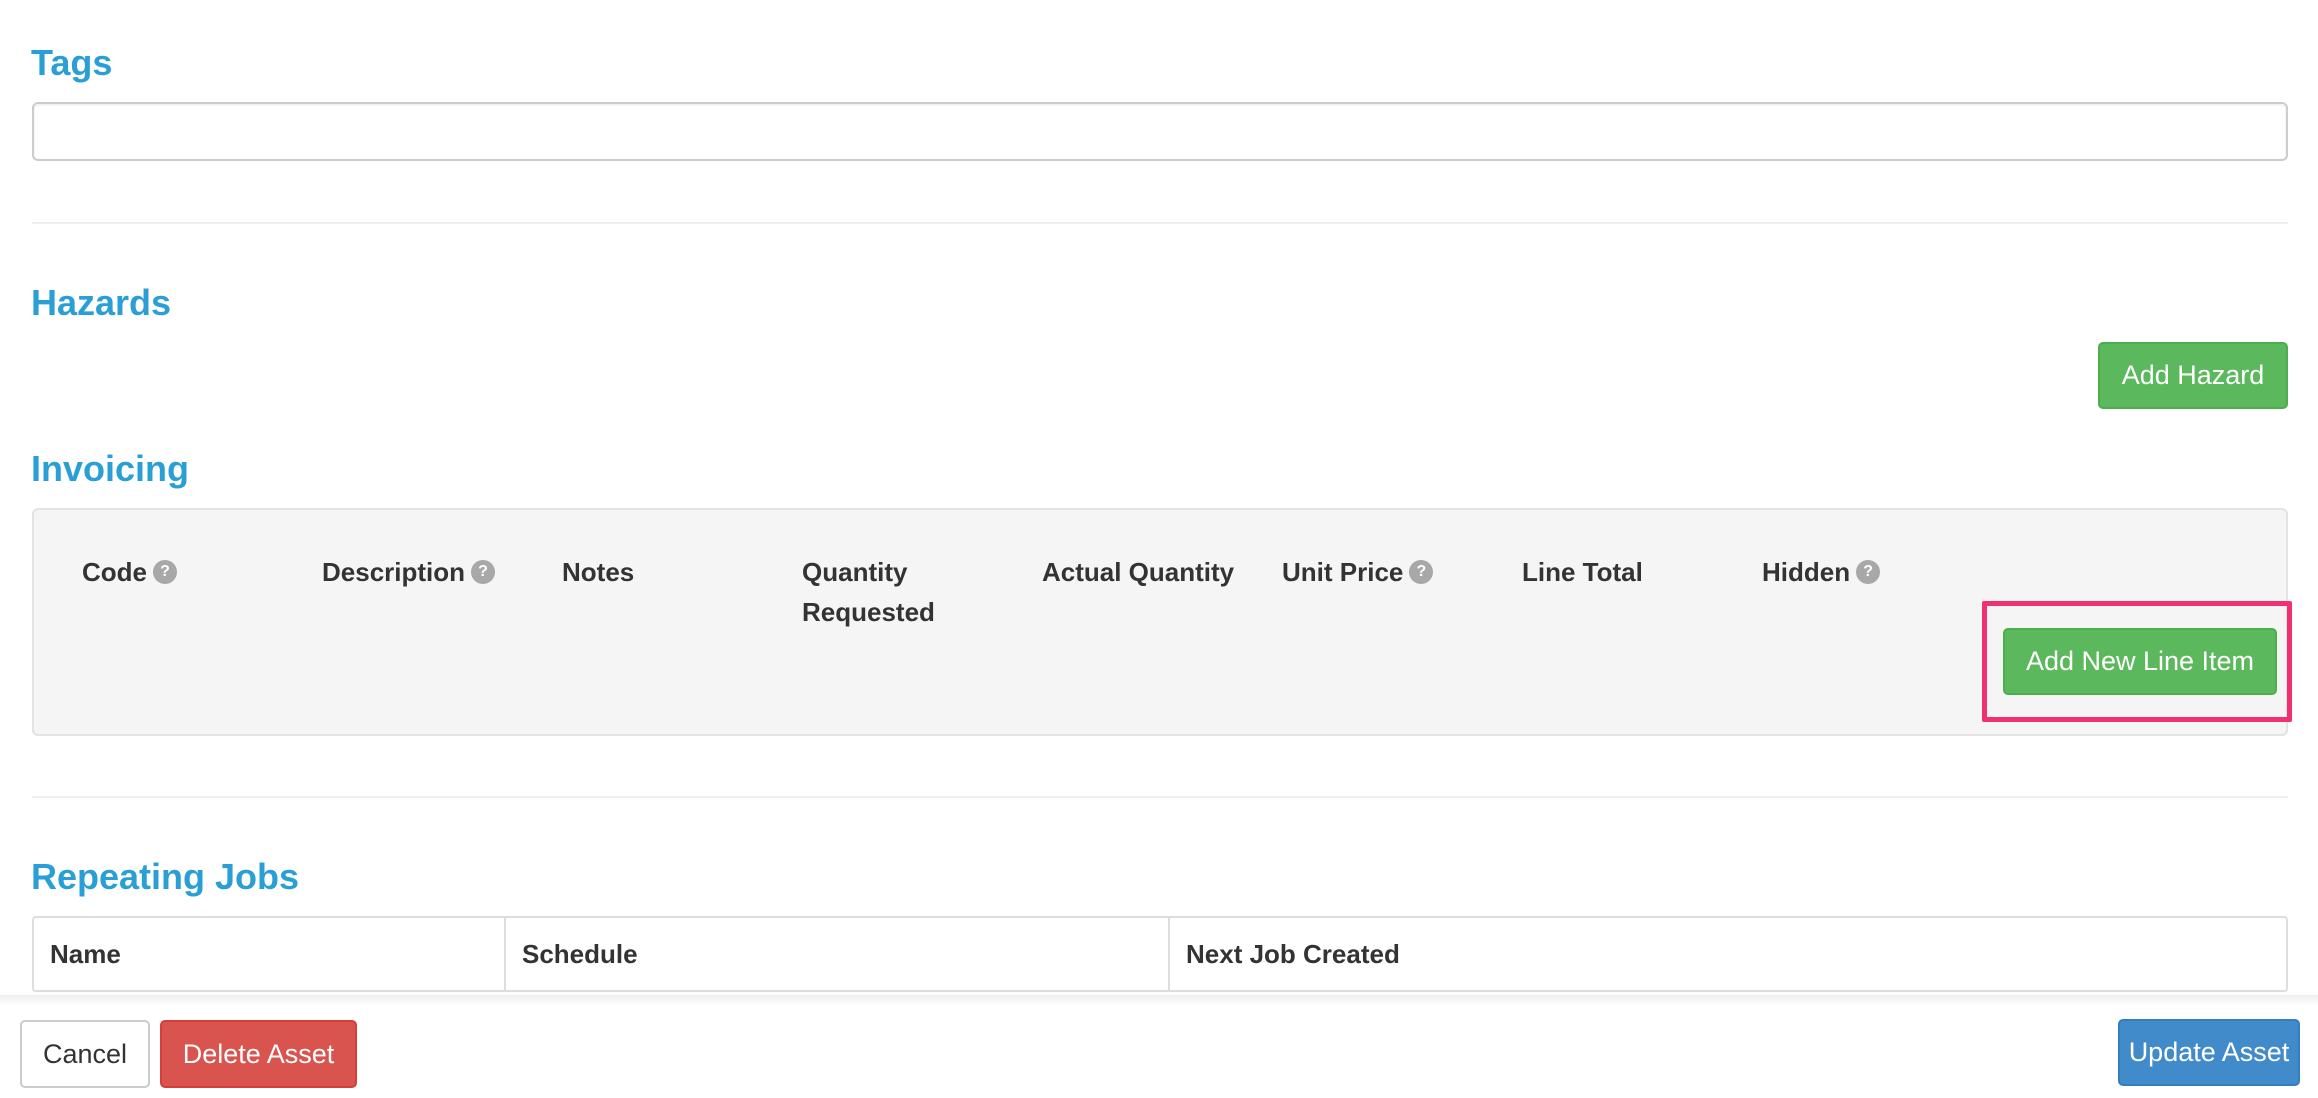  What do you see at coordinates (868, 592) in the screenshot?
I see `column-header-quantity-requested: Quantity Requested` at bounding box center [868, 592].